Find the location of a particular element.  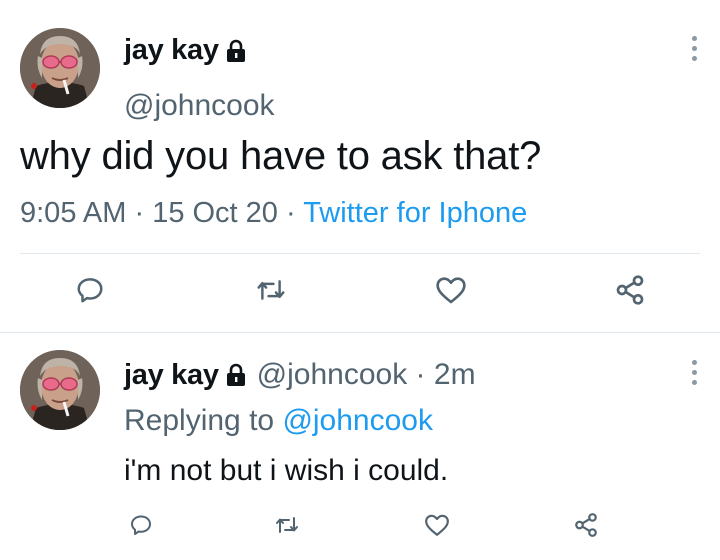

author-handle: @johncook is located at coordinates (199, 106).